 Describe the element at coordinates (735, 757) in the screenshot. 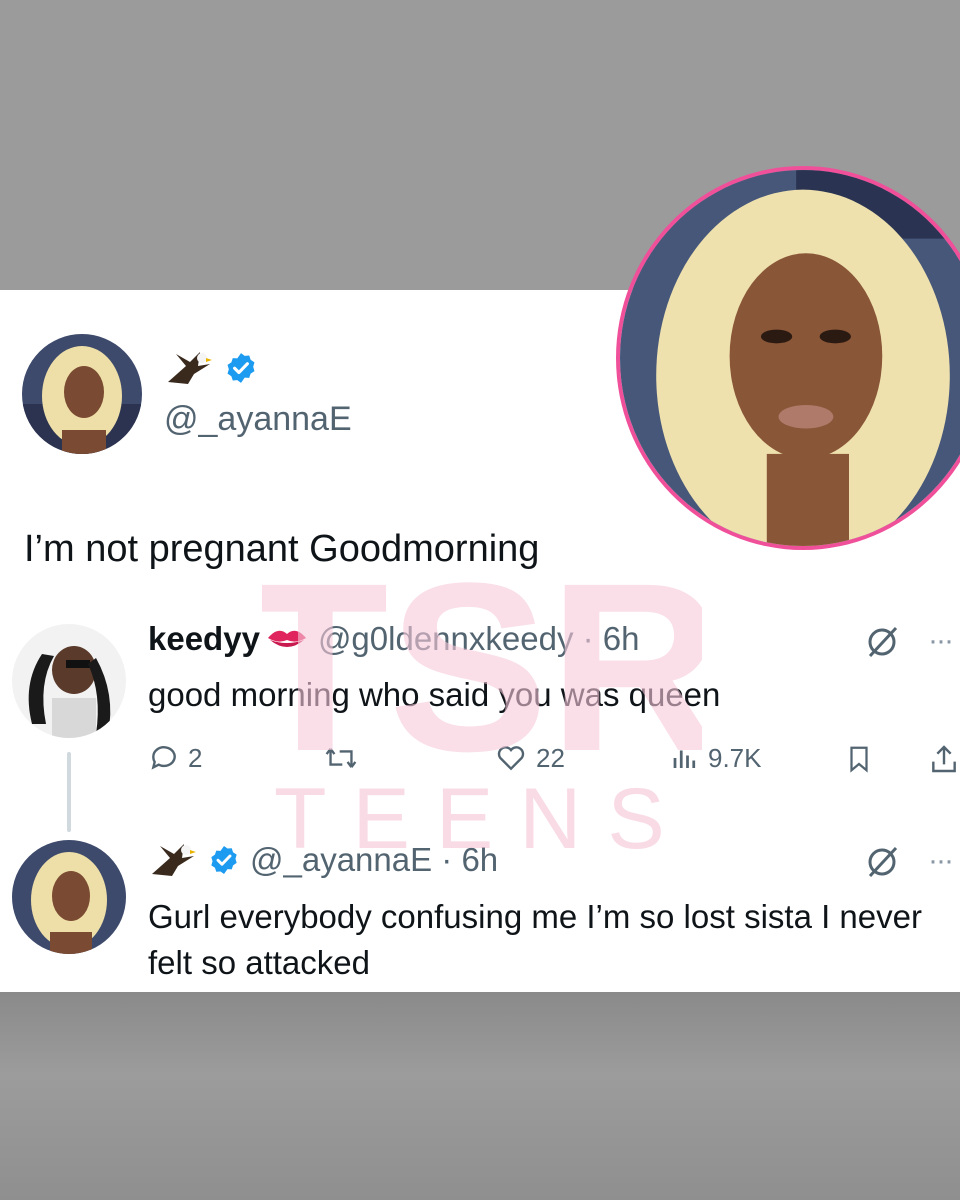

I see `views-count: 9.7K` at that location.